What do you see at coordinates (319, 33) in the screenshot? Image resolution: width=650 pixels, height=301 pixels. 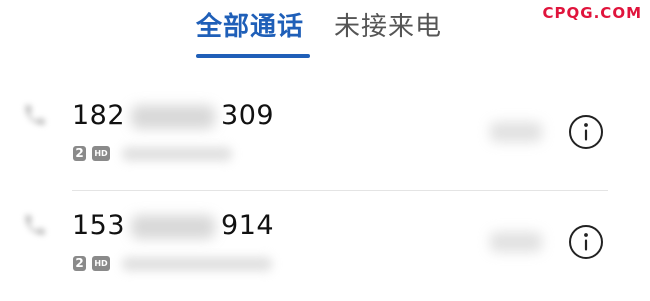 I see `call-log-tabs: 全部通话 未接来电` at bounding box center [319, 33].